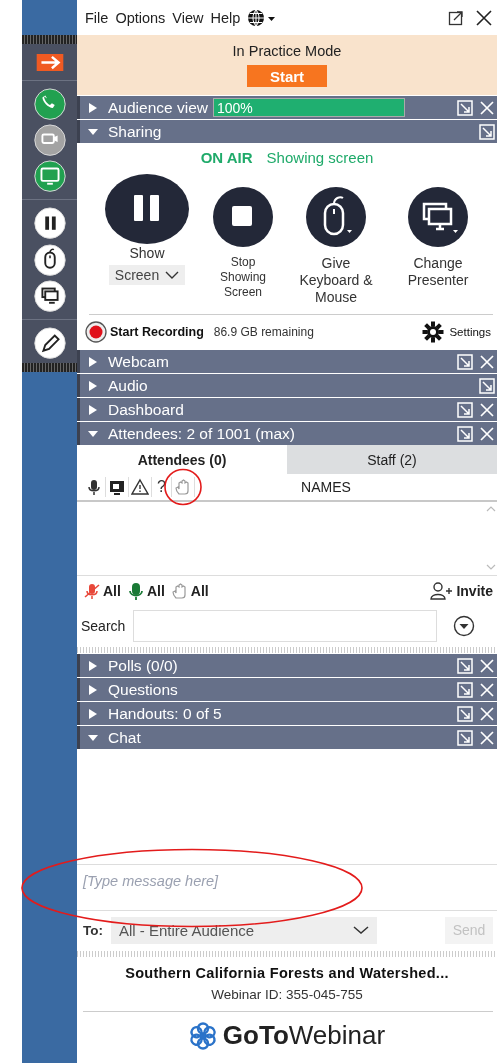 Image resolution: width=497 pixels, height=1063 pixels. Describe the element at coordinates (285, 626) in the screenshot. I see `search-field` at that location.